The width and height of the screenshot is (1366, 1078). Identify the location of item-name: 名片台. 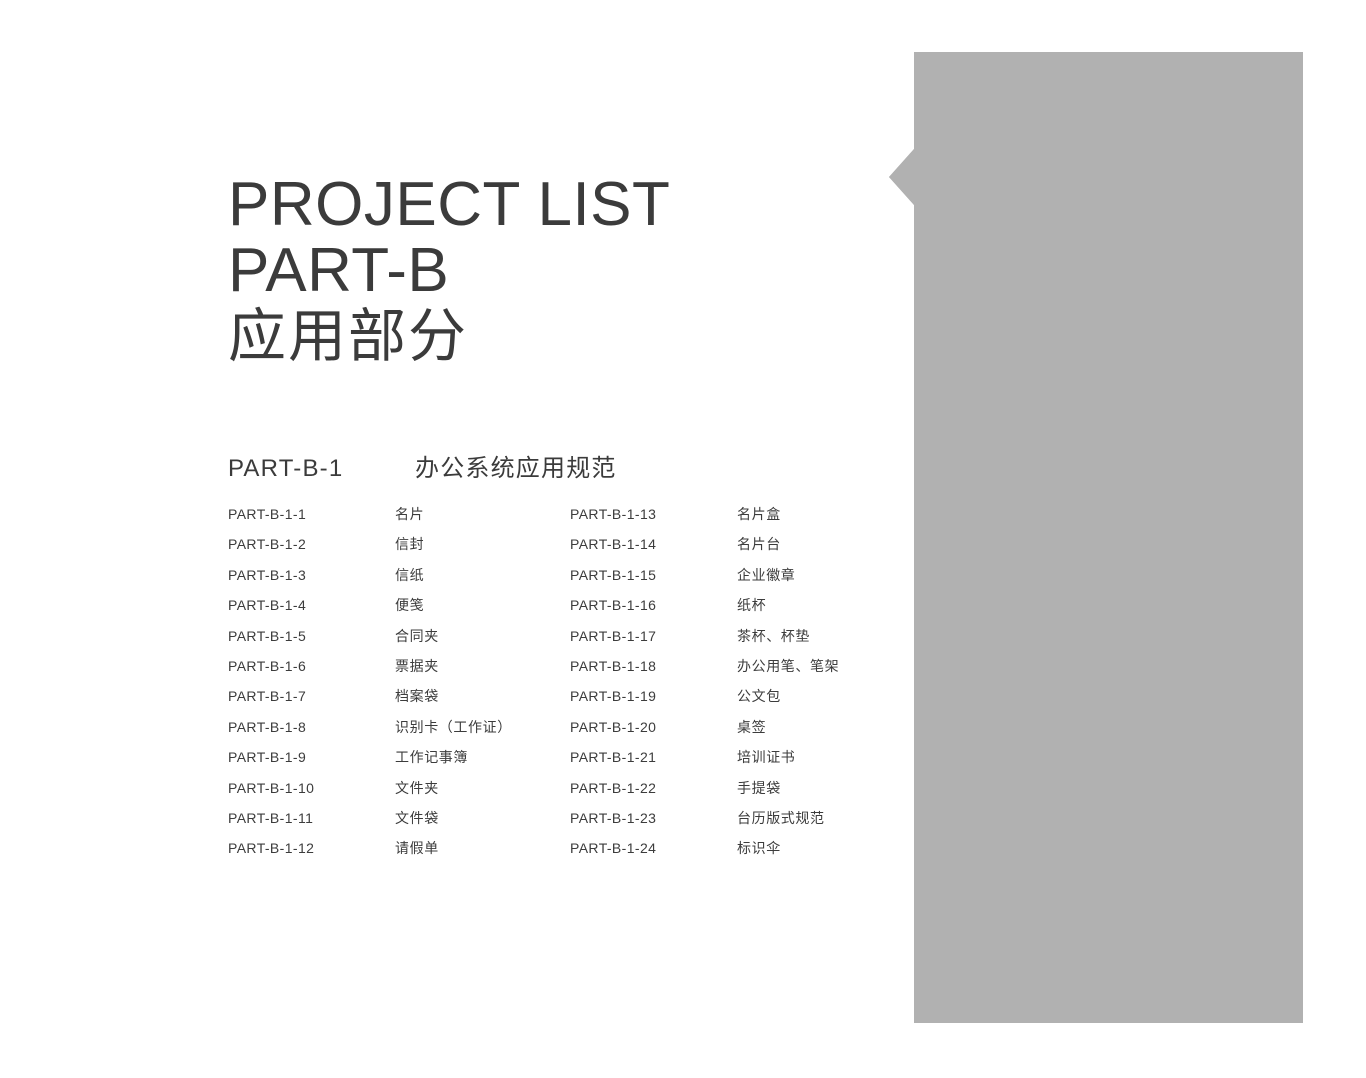
(759, 544).